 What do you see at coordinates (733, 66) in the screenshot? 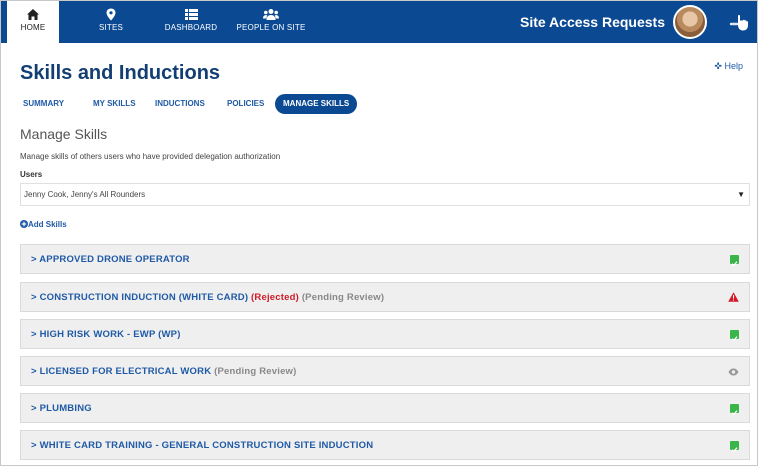
I see `help-label: Help` at bounding box center [733, 66].